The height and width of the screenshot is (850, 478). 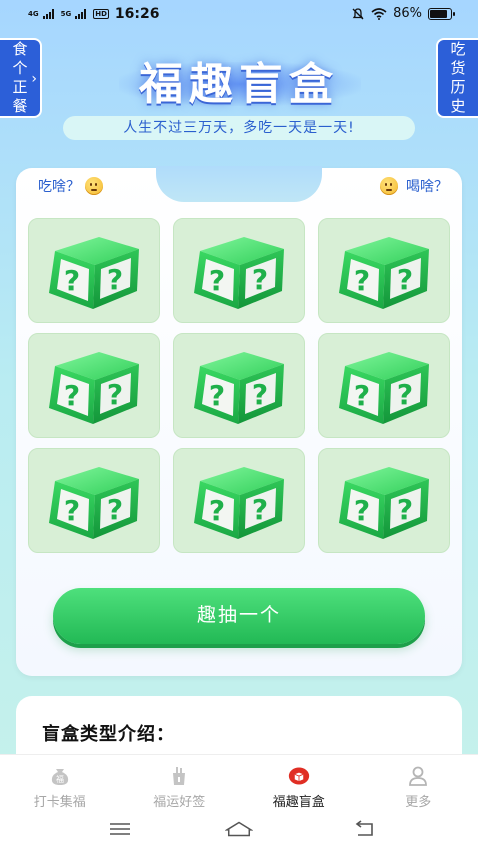 What do you see at coordinates (66, 14) in the screenshot?
I see `signal-5g-icon: 5G` at bounding box center [66, 14].